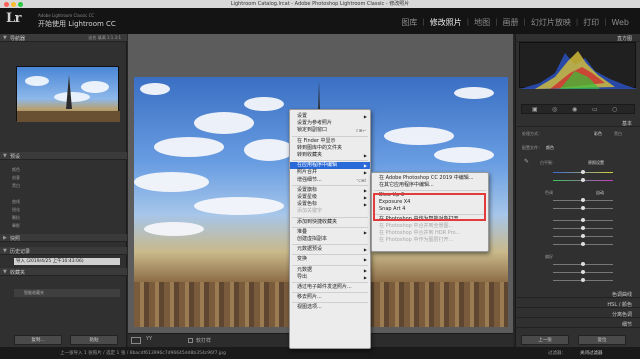 The height and width of the screenshot is (359, 640). I want to click on basic-panel-header: 基本, so click(577, 123).